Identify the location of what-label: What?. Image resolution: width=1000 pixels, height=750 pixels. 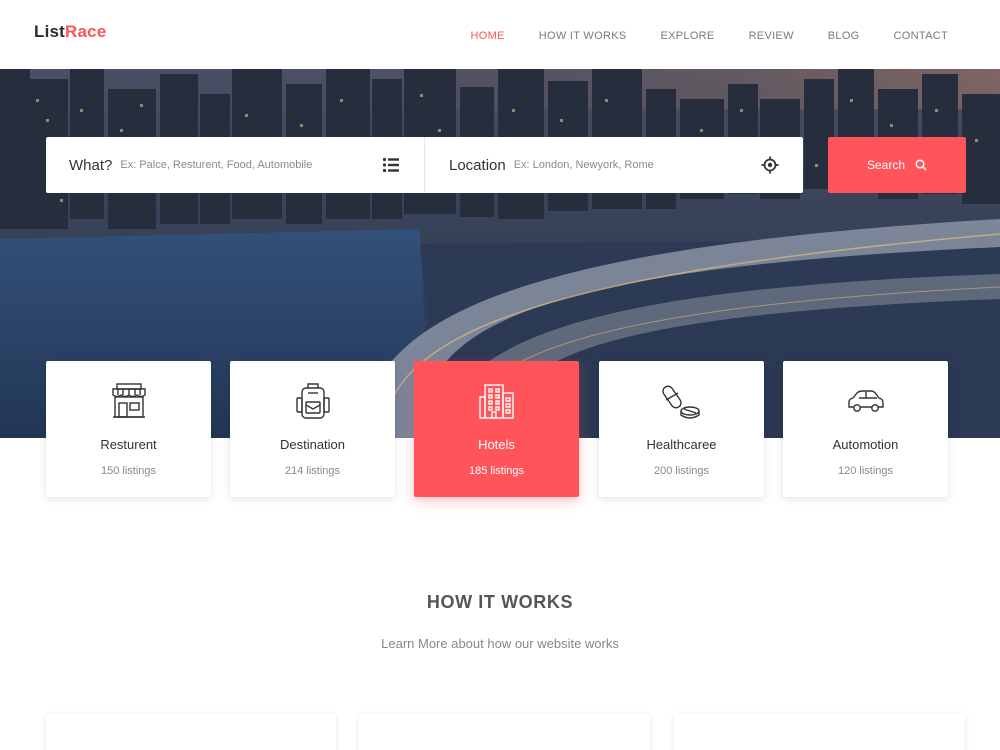
(91, 165).